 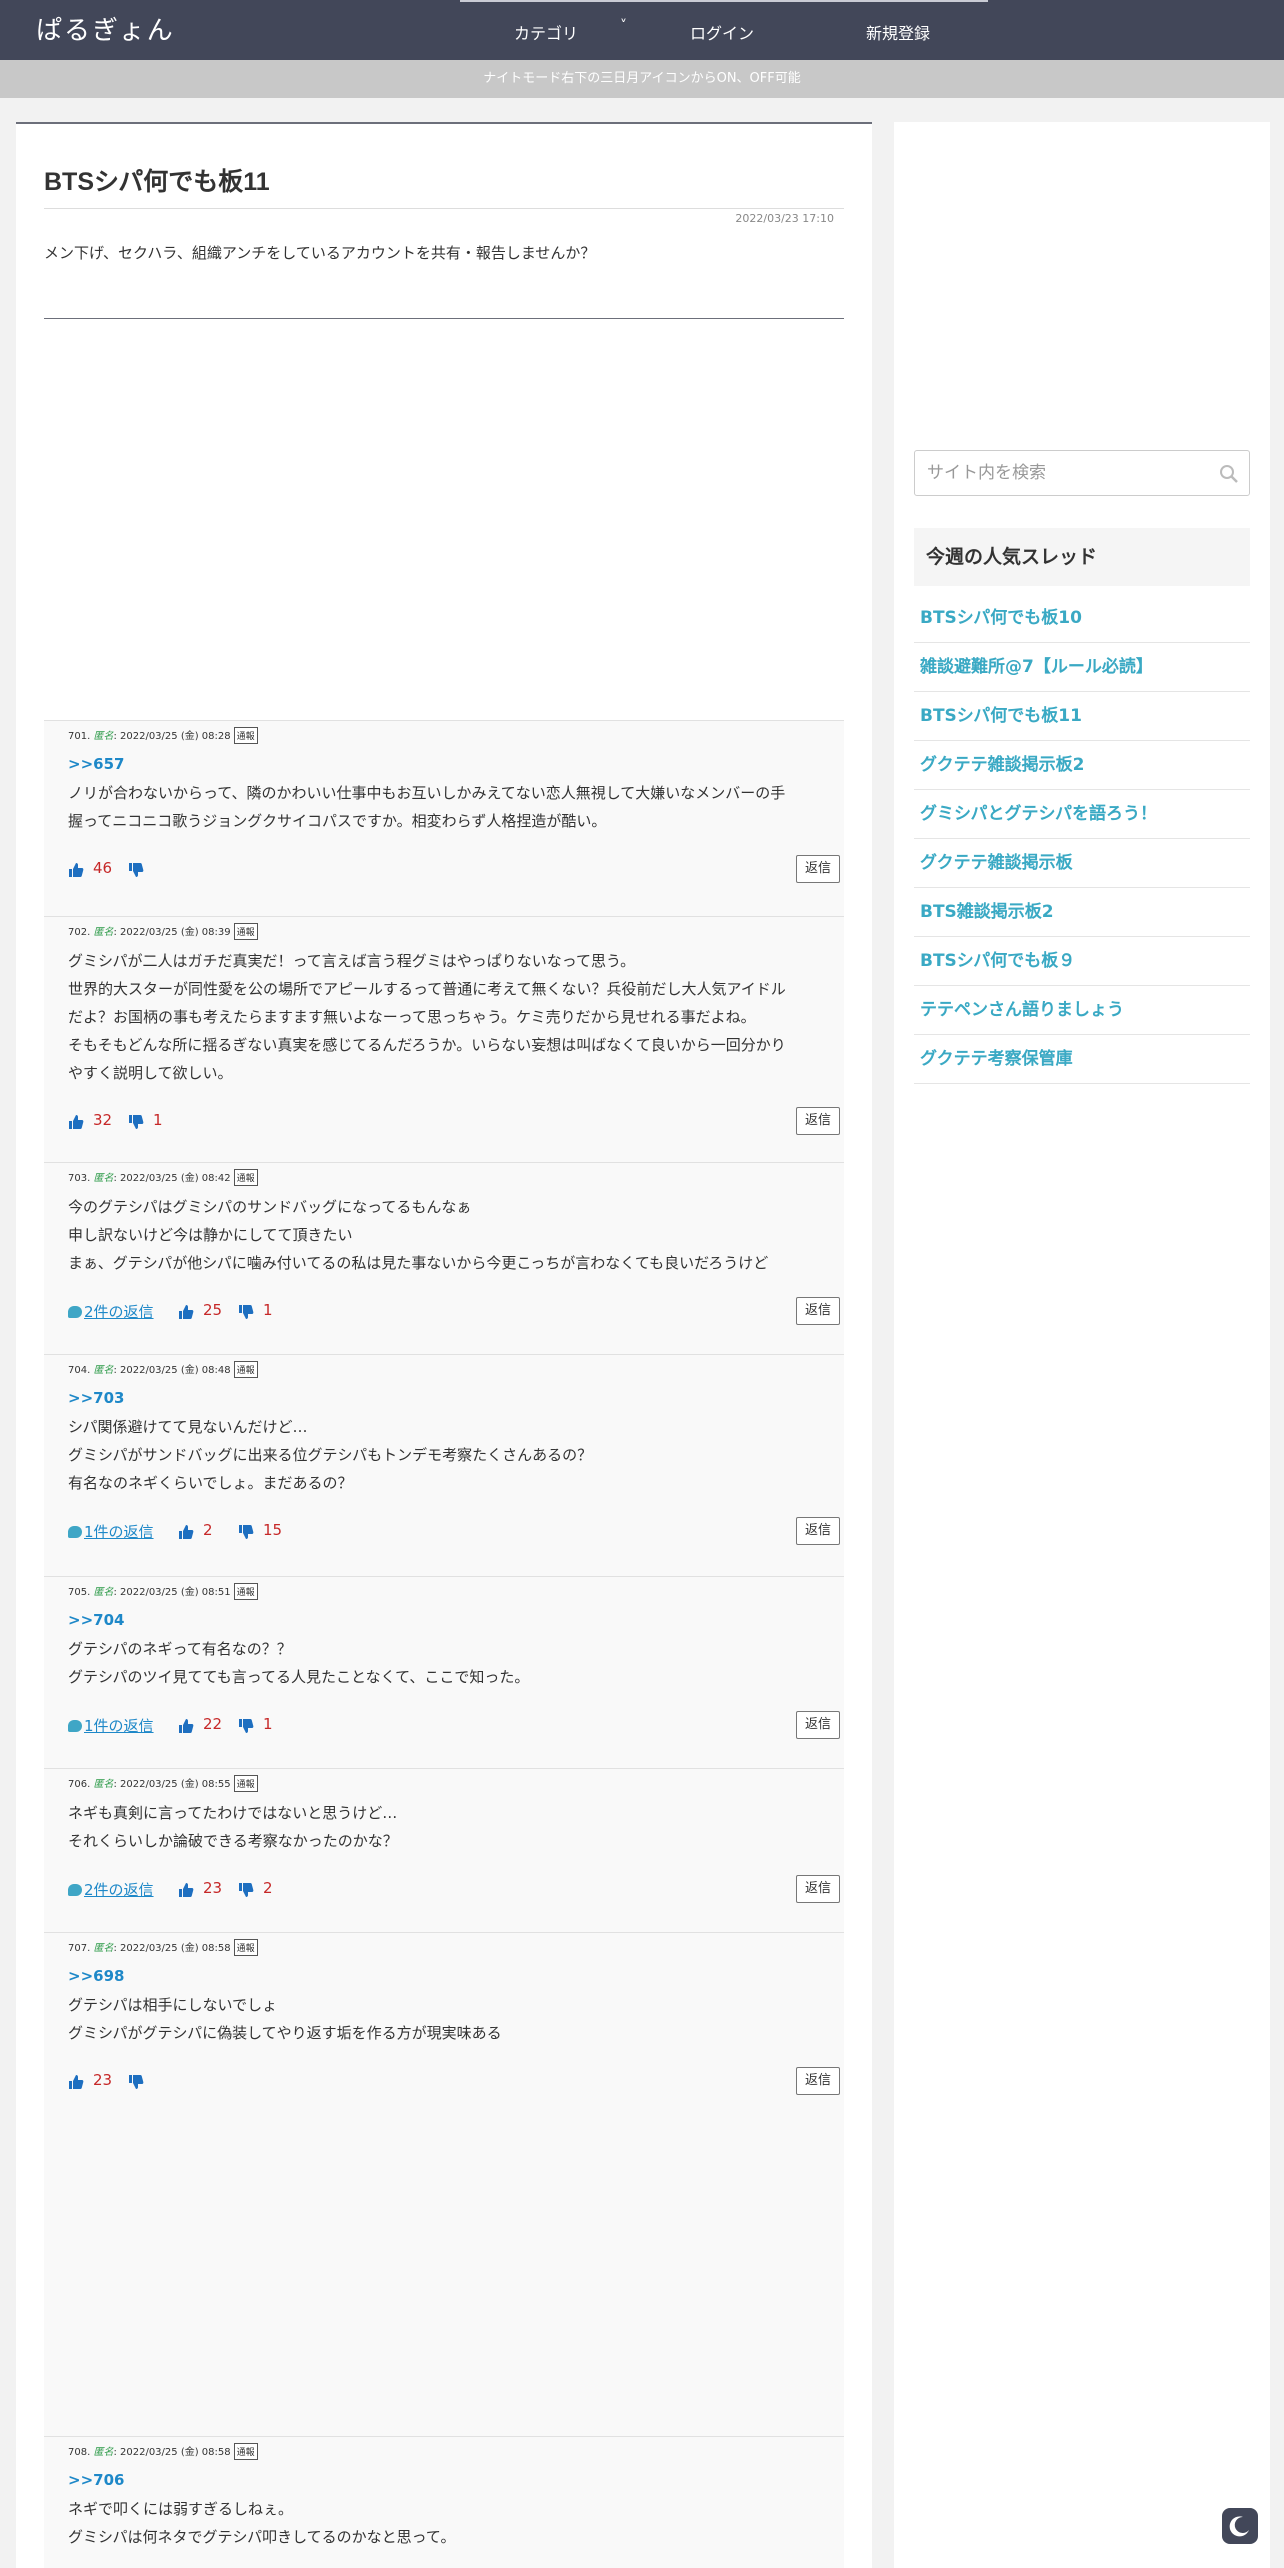 I want to click on popular-thread-link: BTSシパ何でも板11, so click(x=1082, y=716).